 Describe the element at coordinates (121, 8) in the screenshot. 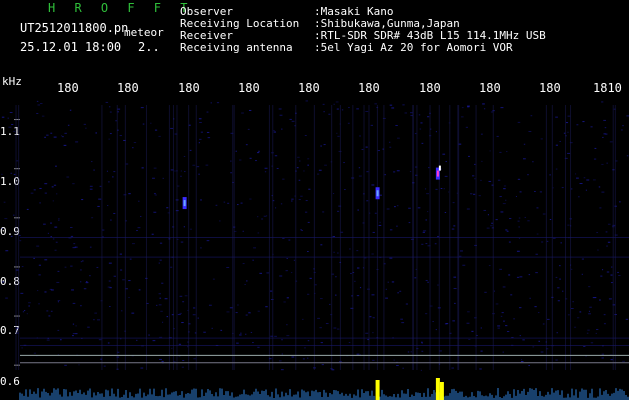

I see `hroft-logo: H R O F F T` at that location.